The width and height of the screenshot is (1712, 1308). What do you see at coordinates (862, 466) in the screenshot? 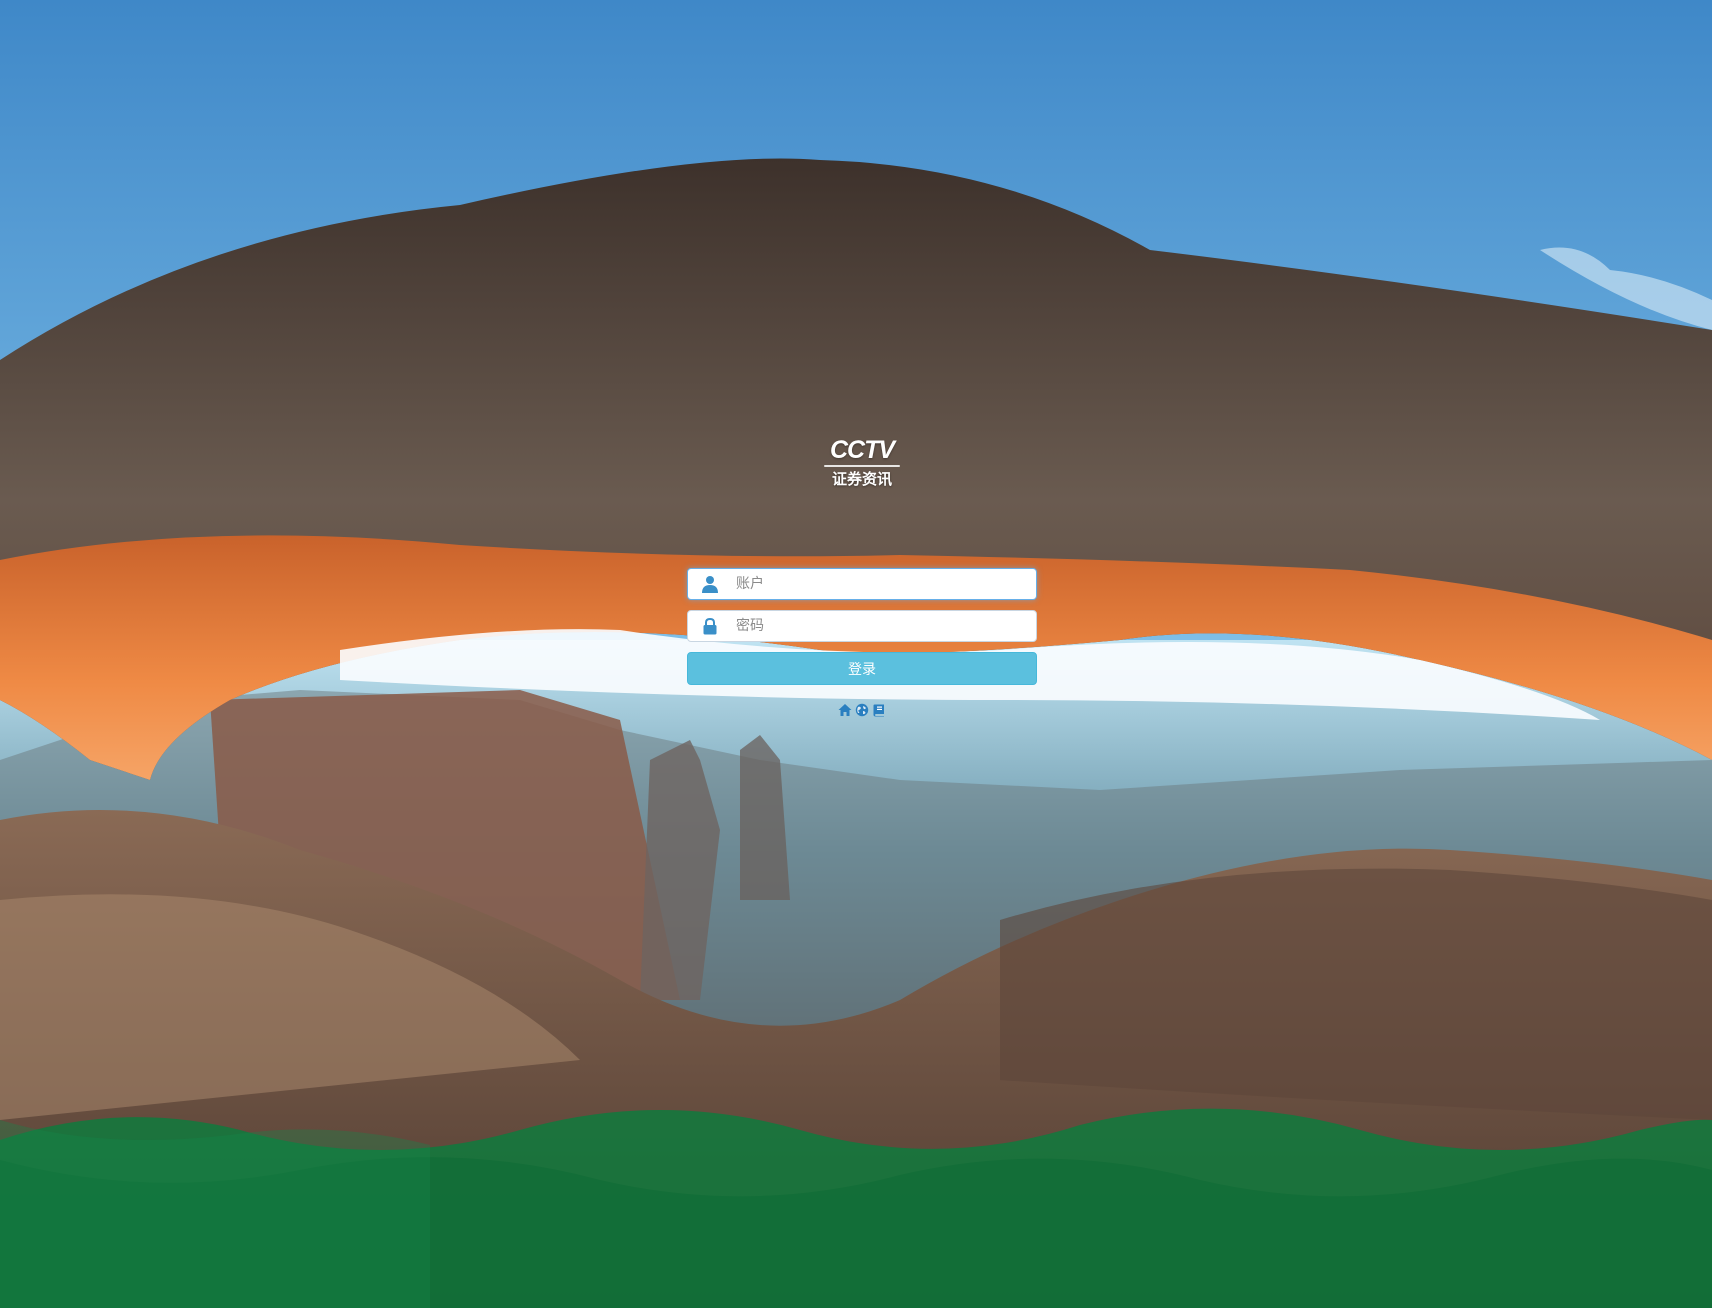
I see `logo-divider` at bounding box center [862, 466].